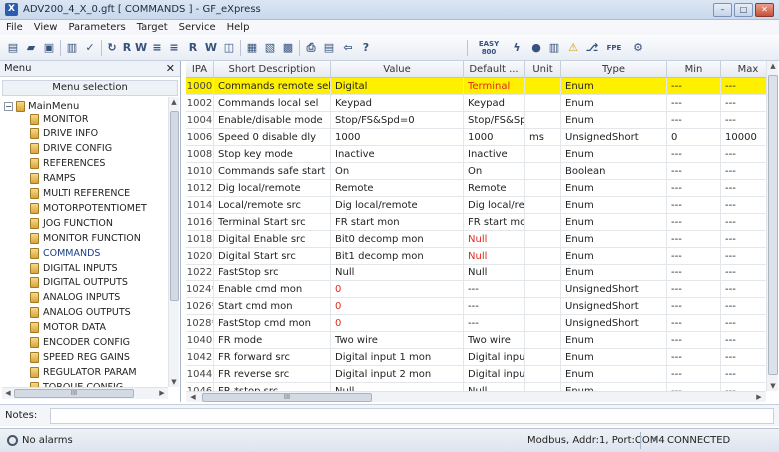 This screenshot has height=452, width=779. What do you see at coordinates (764, 10) in the screenshot?
I see `close-icon: ✕` at bounding box center [764, 10].